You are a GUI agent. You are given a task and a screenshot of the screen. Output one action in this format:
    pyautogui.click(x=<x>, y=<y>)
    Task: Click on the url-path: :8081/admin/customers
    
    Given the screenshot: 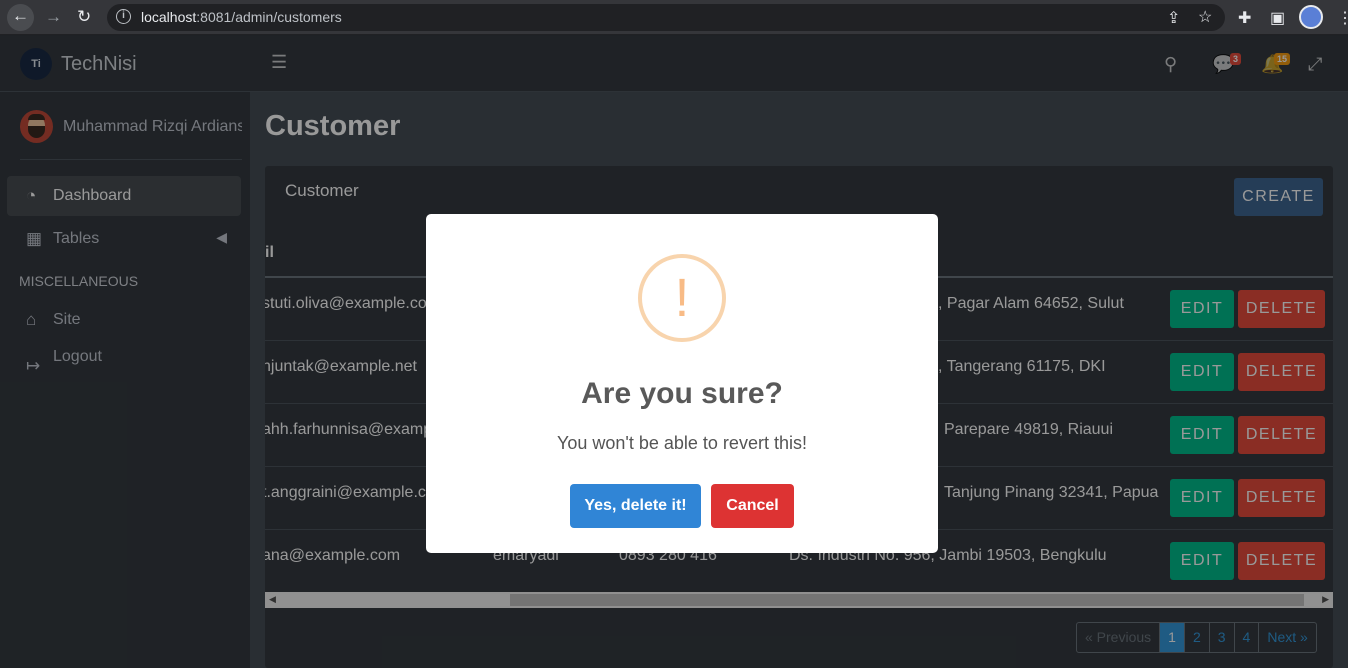 What is the action you would take?
    pyautogui.click(x=269, y=17)
    